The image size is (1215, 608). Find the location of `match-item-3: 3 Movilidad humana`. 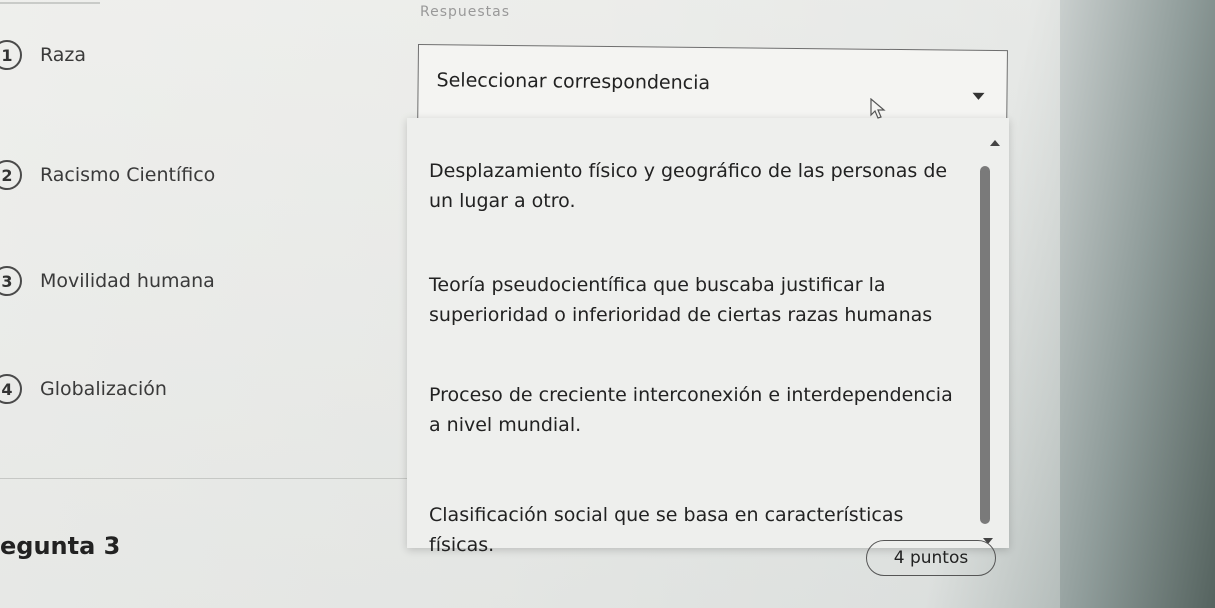

match-item-3: 3 Movilidad humana is located at coordinates (107, 281).